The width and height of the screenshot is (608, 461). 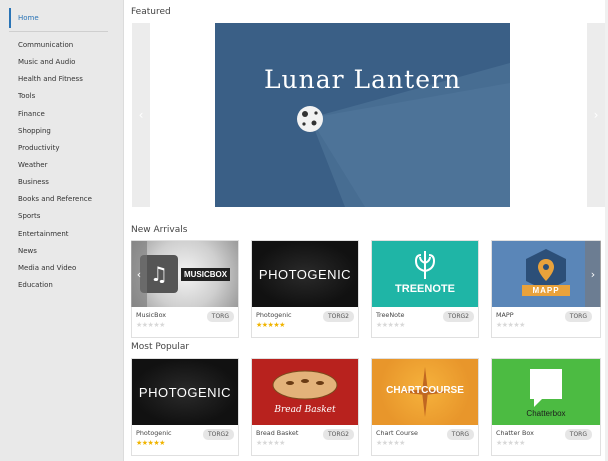 I want to click on app-name: Chatter Box, so click(x=515, y=433).